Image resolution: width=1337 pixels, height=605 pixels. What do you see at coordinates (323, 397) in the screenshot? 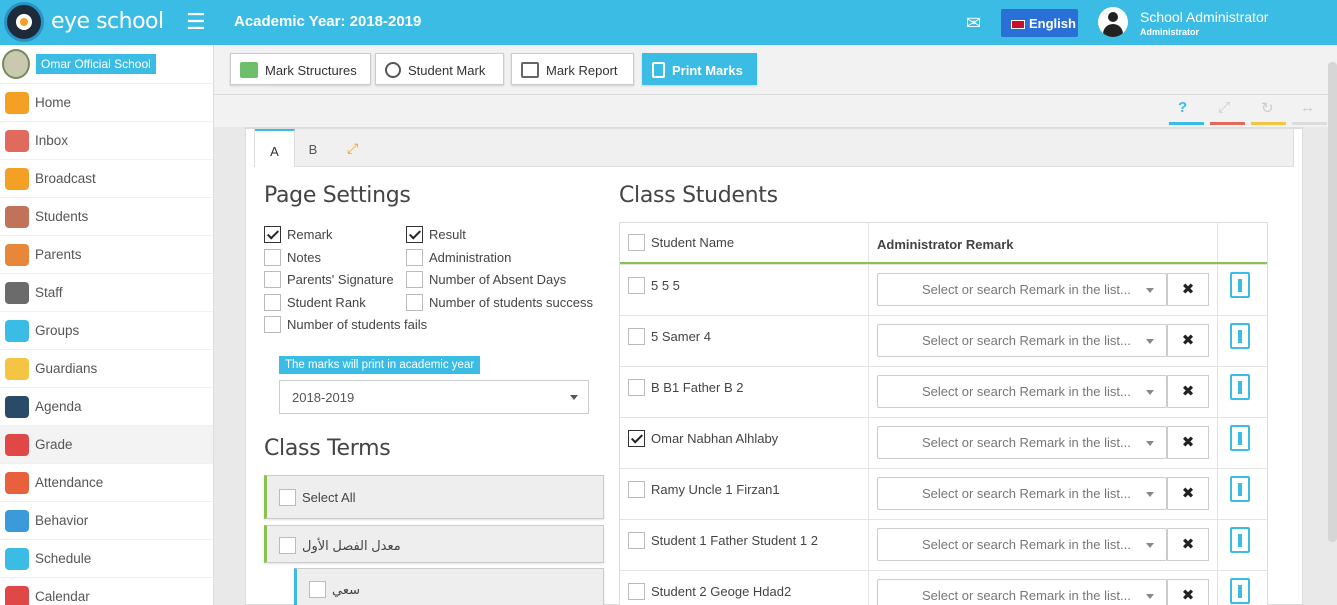
I see `academic-year-value: 2018-2019` at bounding box center [323, 397].